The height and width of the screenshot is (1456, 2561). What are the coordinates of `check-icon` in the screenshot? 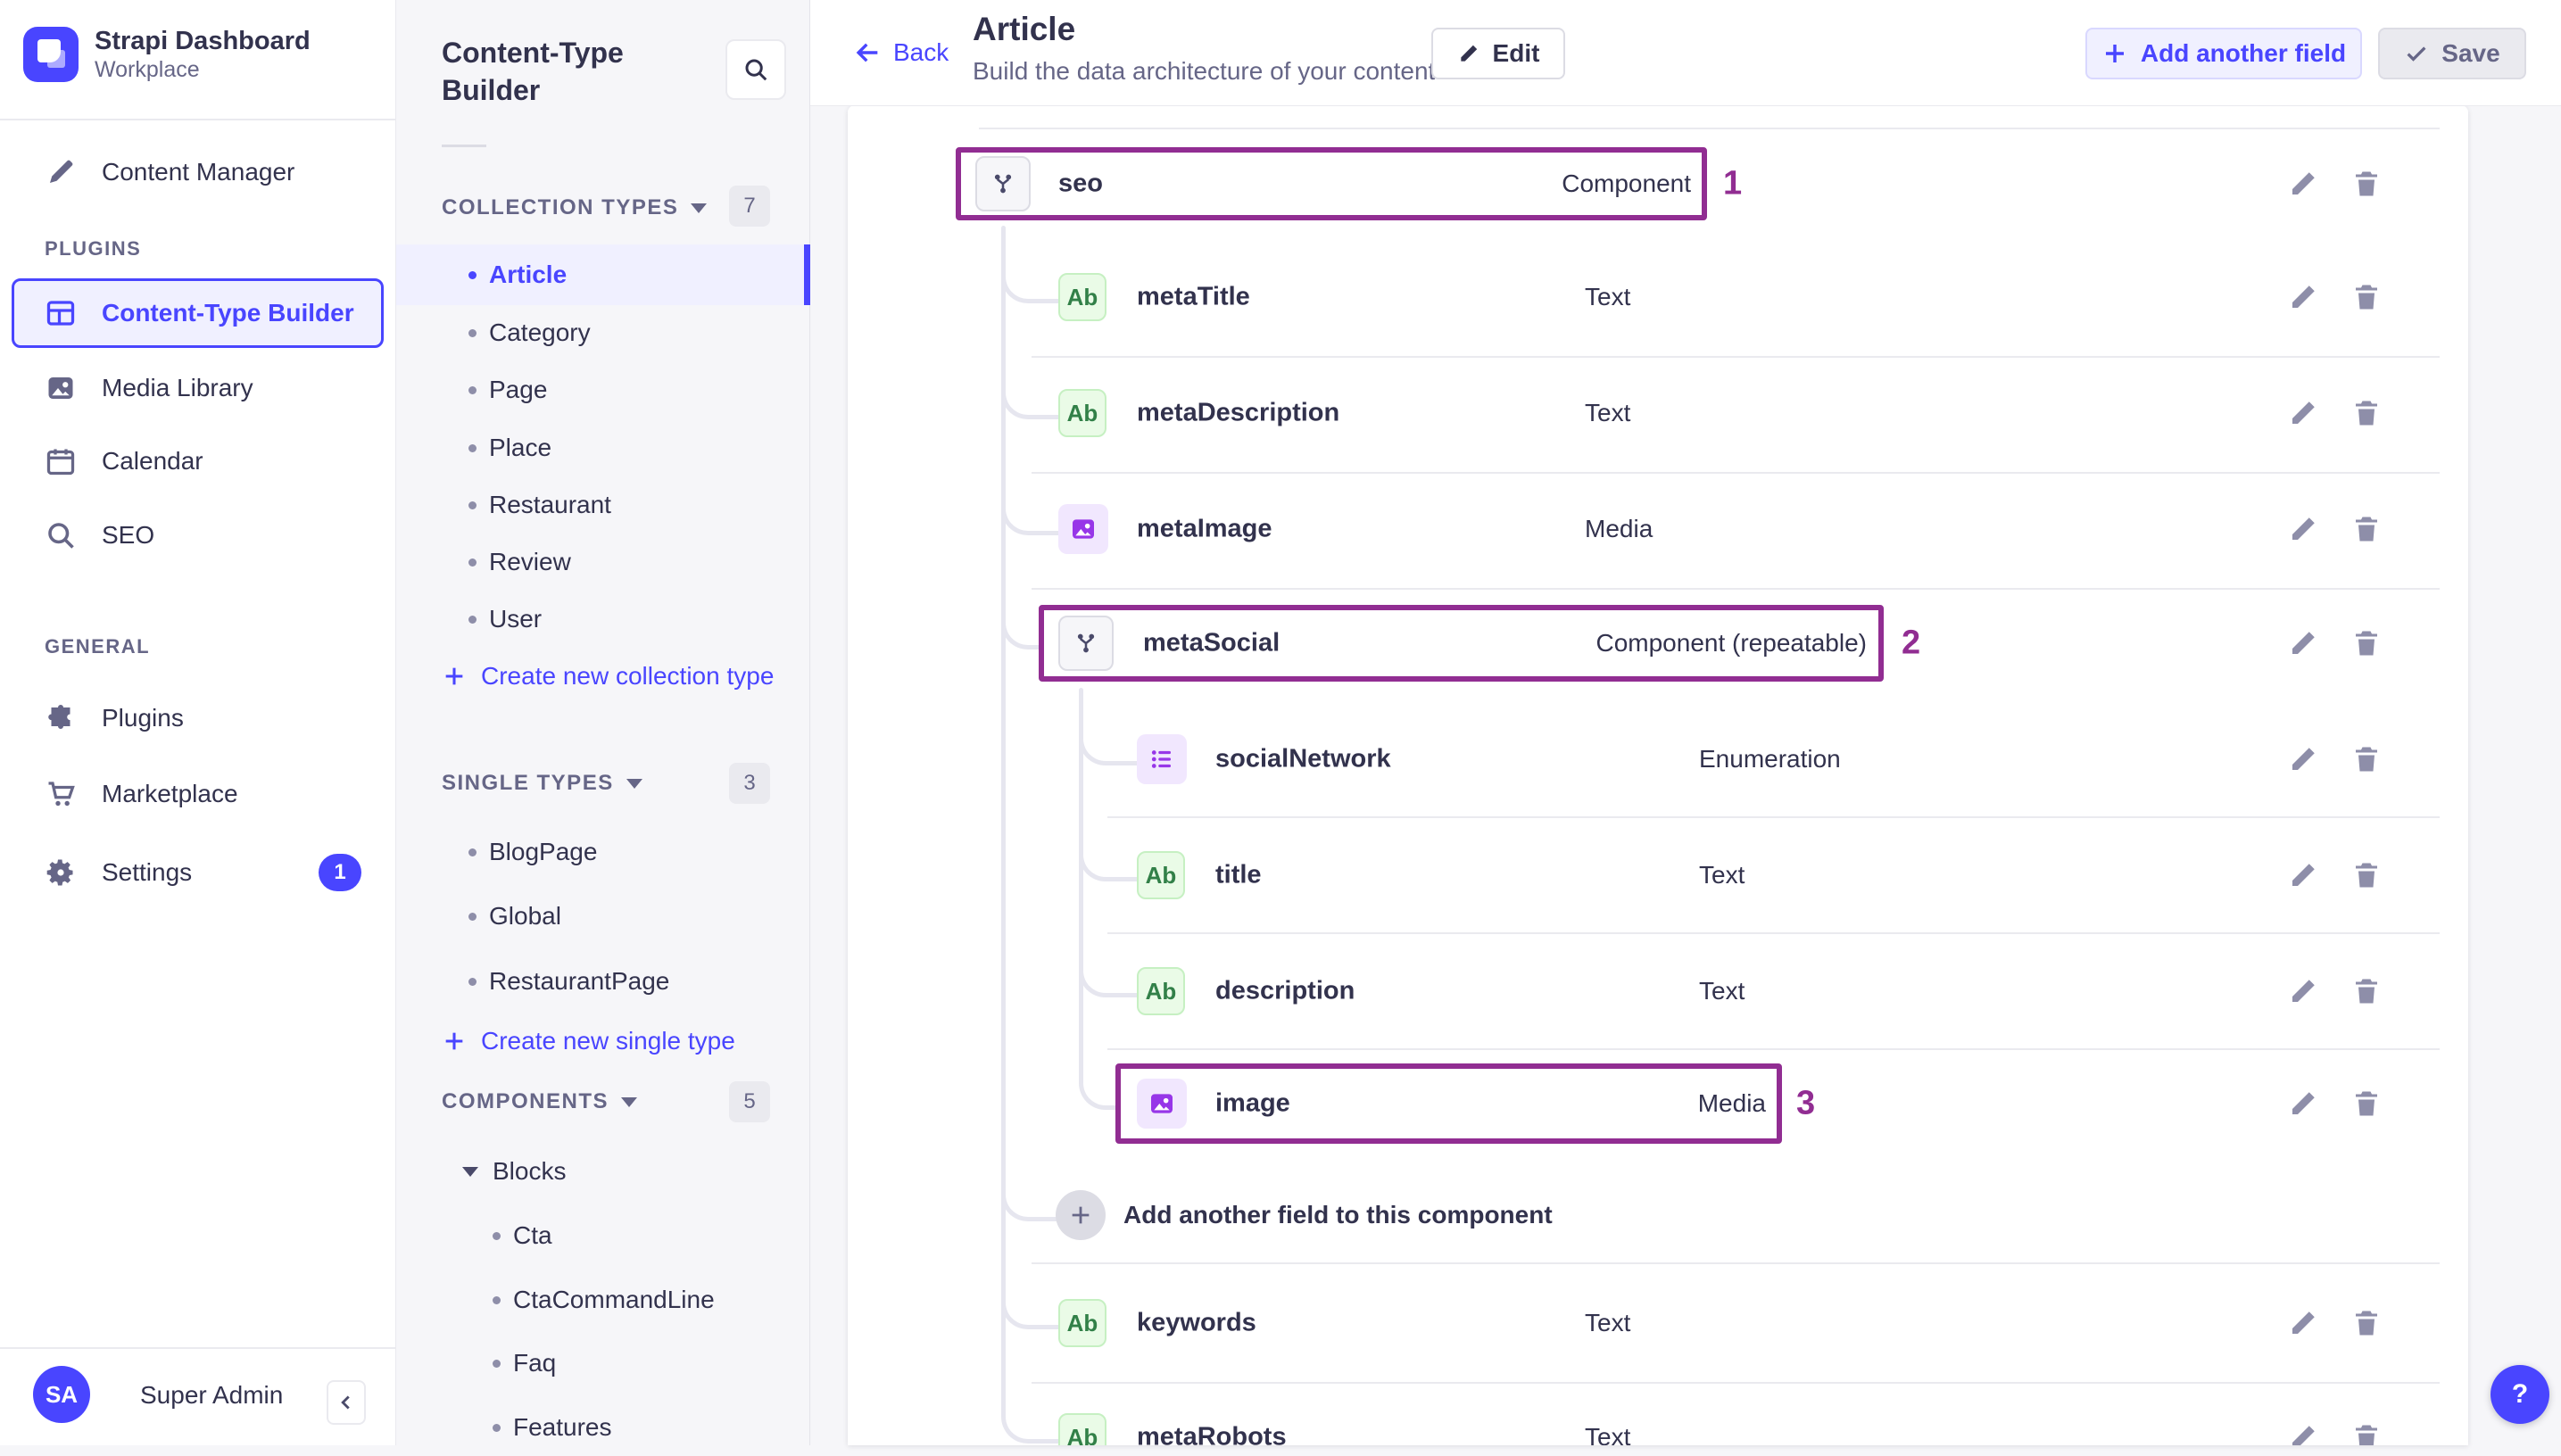 It's located at (2416, 54).